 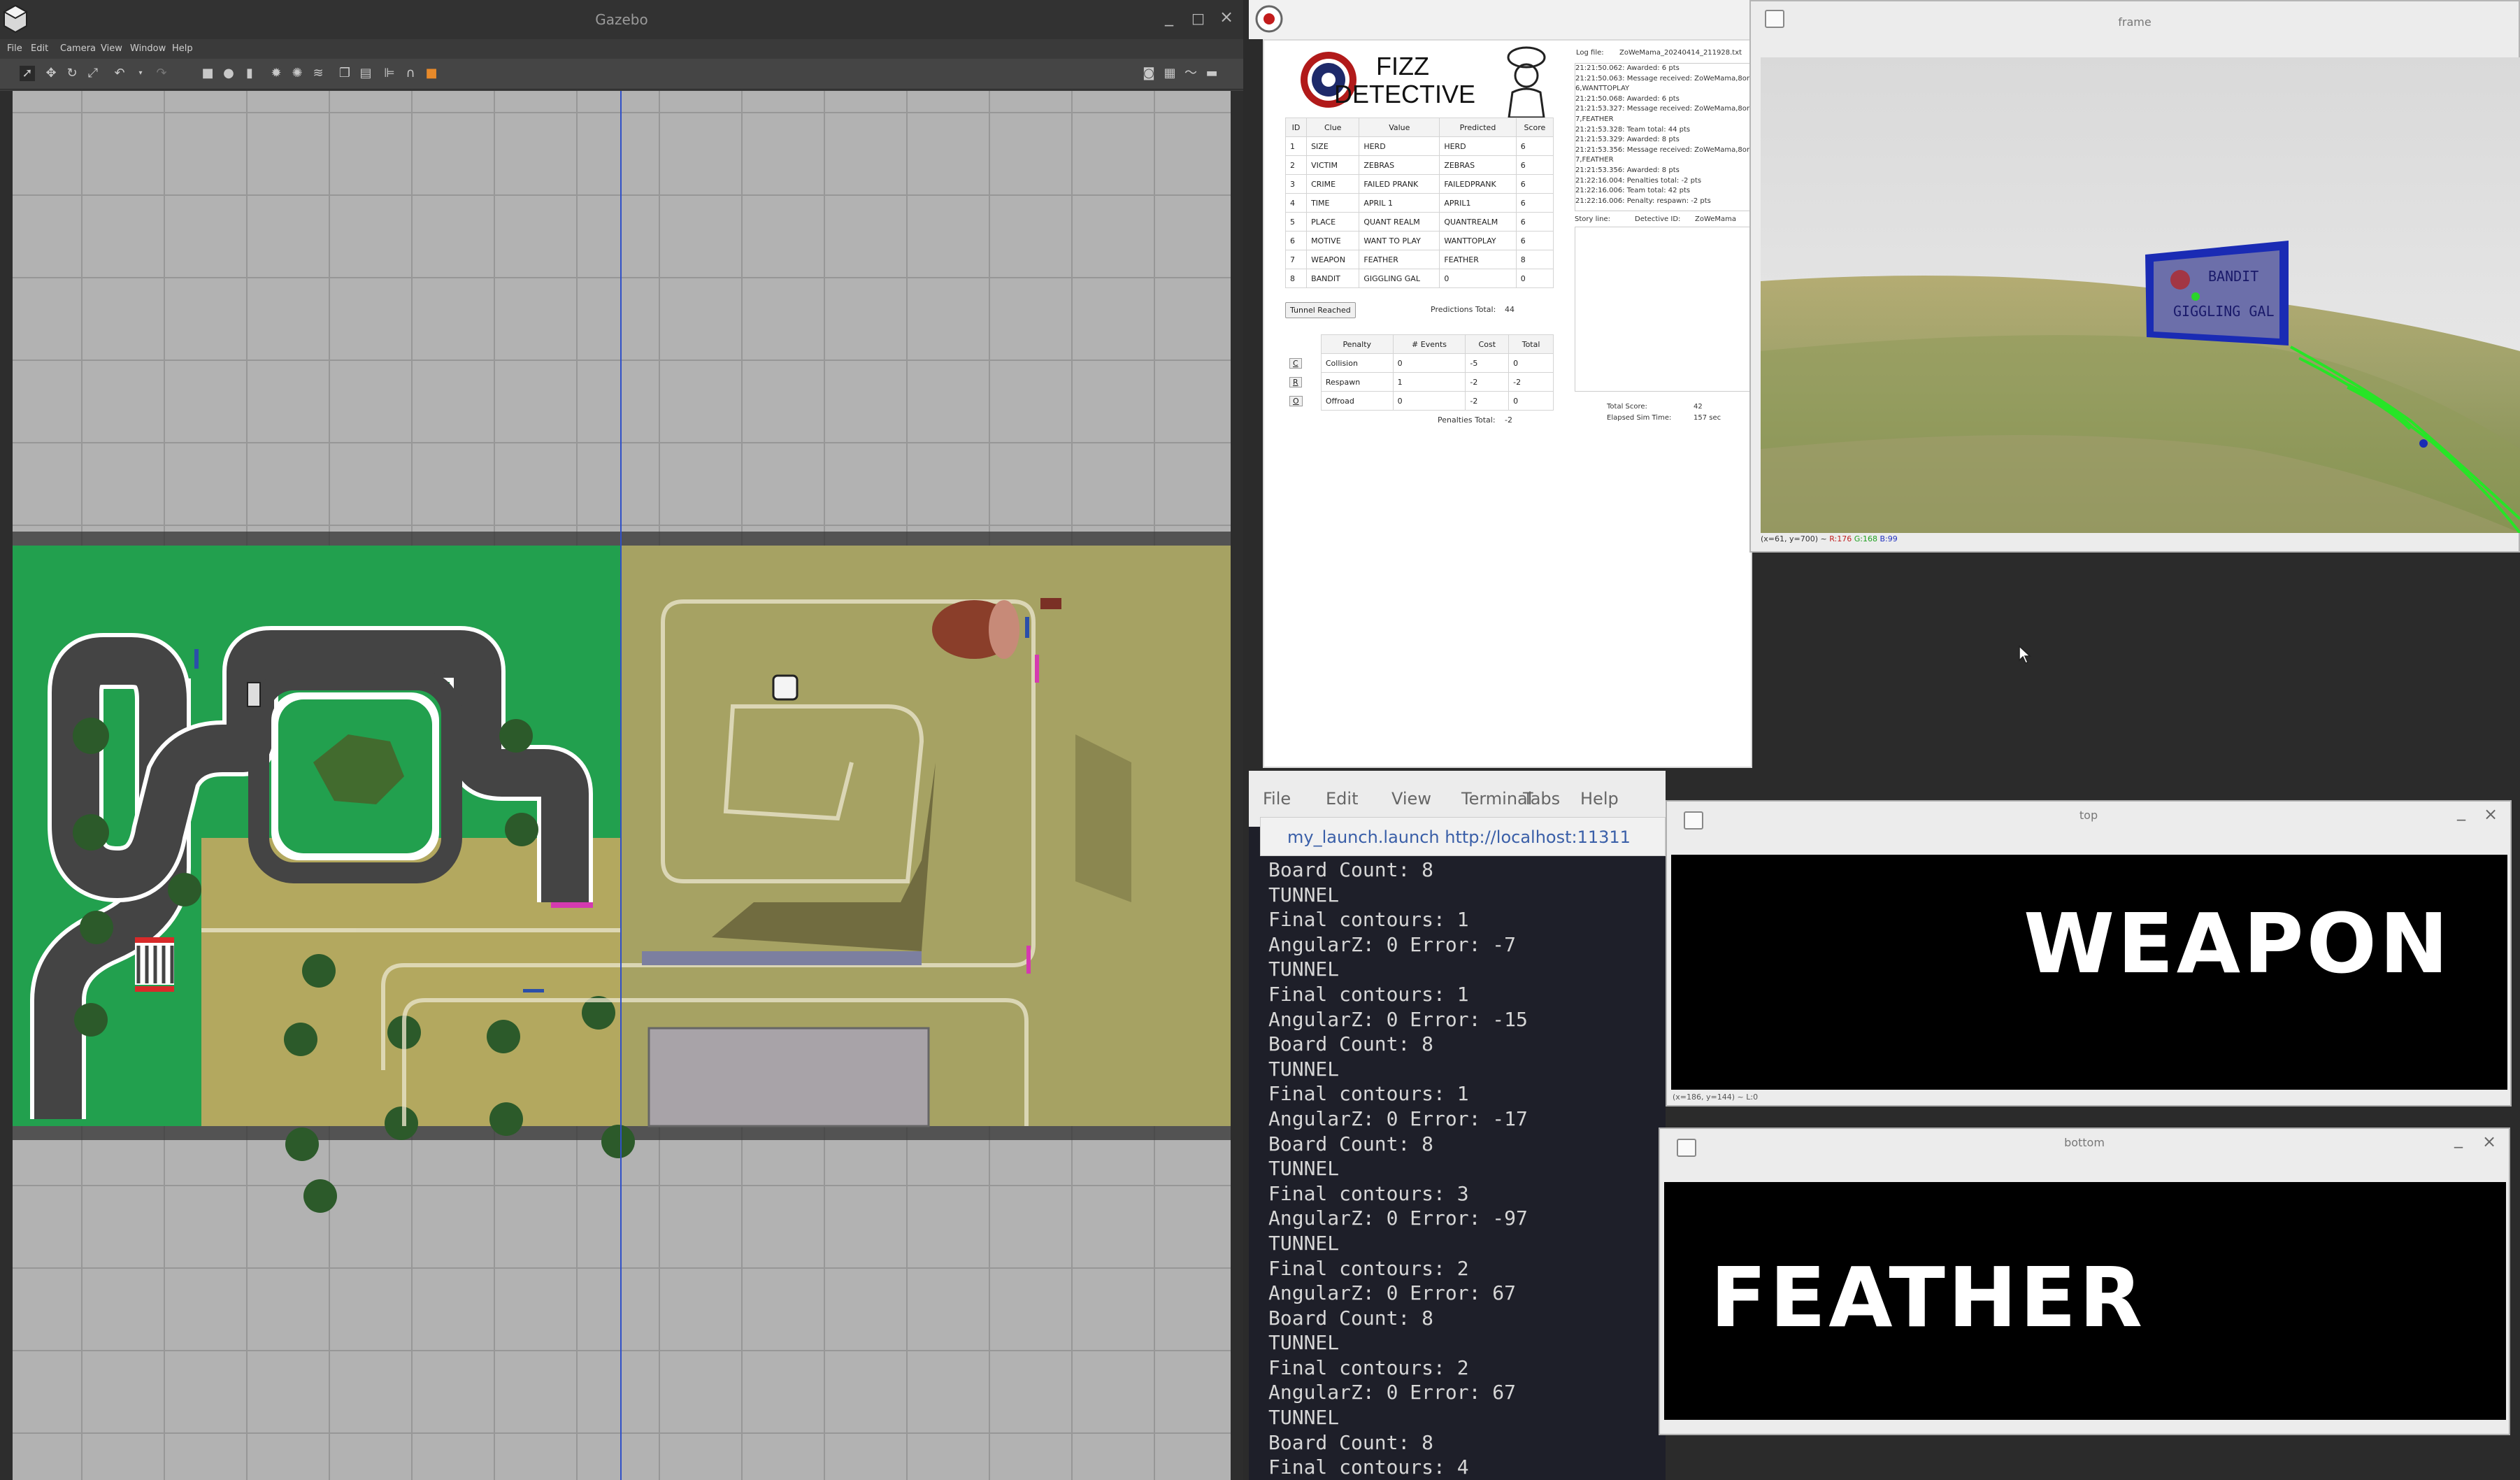 I want to click on screenshot-icon: ◙, so click(x=1149, y=73).